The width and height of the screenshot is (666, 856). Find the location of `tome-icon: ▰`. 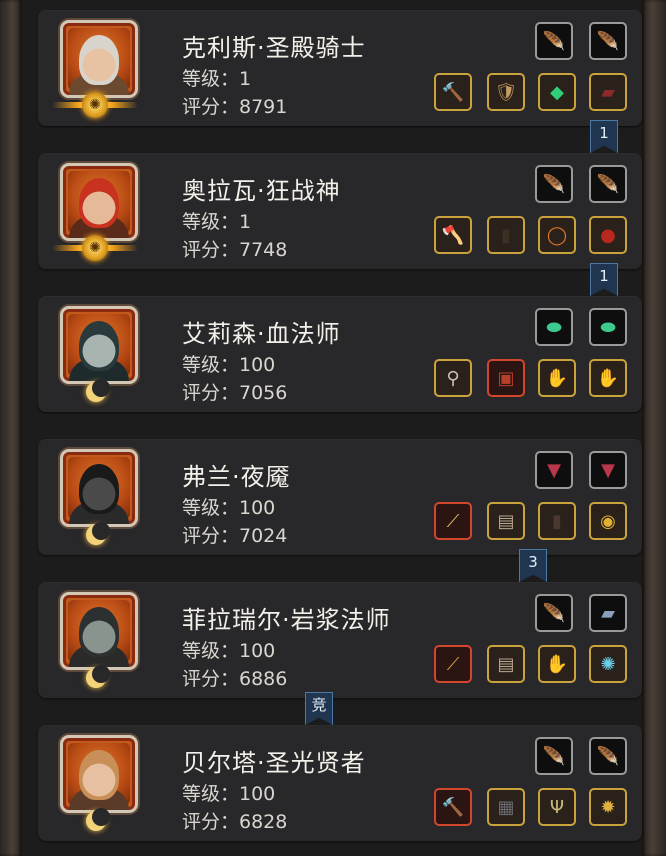

tome-icon: ▰ is located at coordinates (608, 613).